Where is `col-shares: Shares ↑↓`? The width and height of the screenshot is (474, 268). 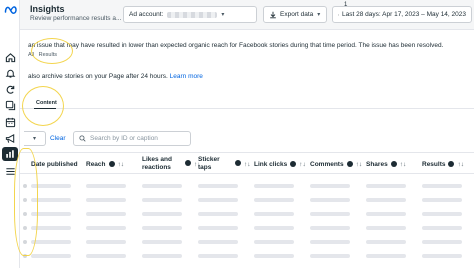
col-shares: Shares ↑↓ is located at coordinates (386, 162).